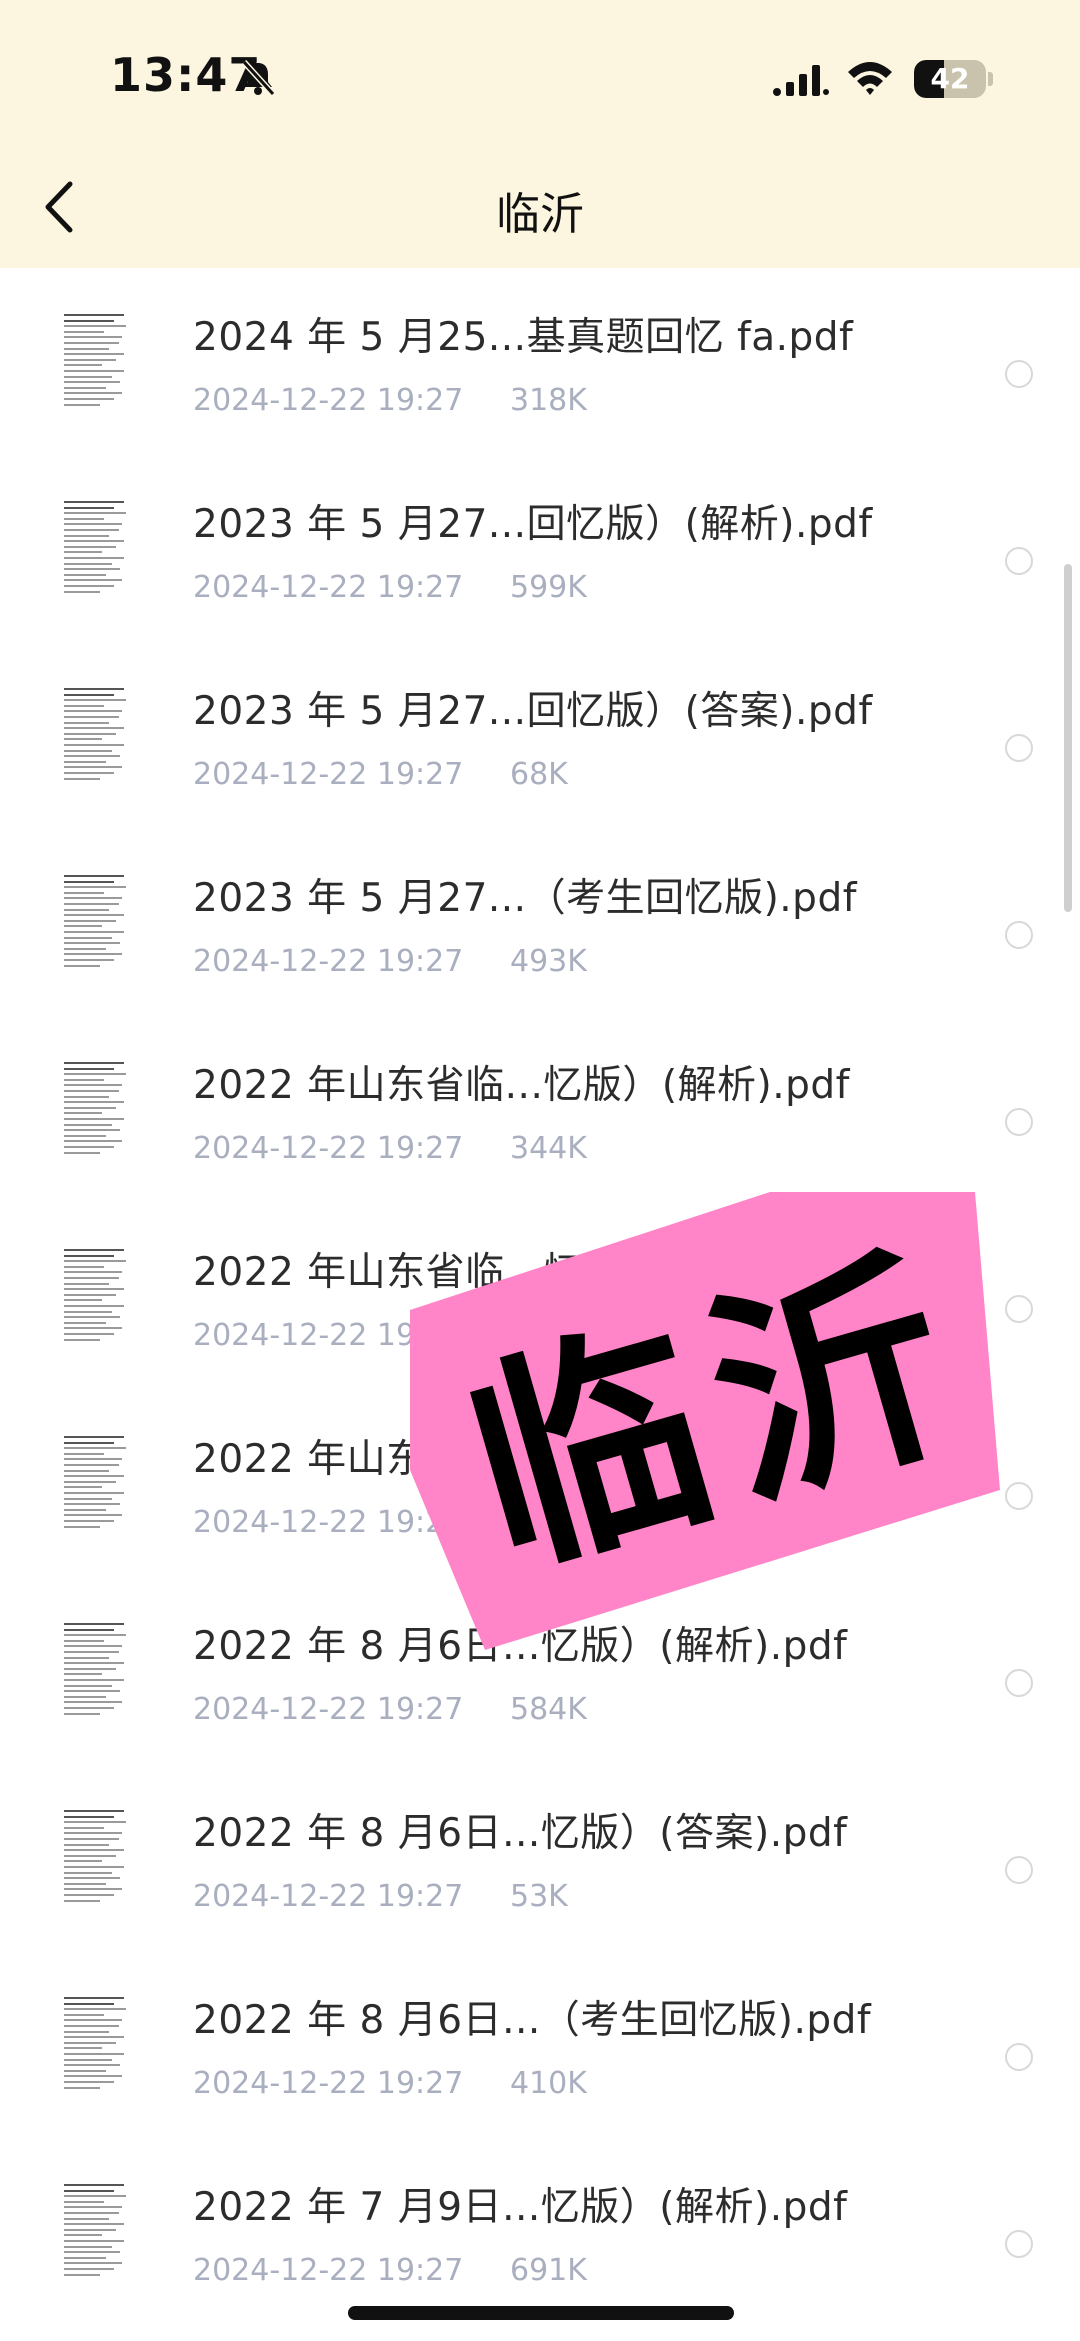 The image size is (1080, 2341). Describe the element at coordinates (520, 2207) in the screenshot. I see `file-name: 2022 年 7 月9日...忆版）(解析).pdf` at that location.